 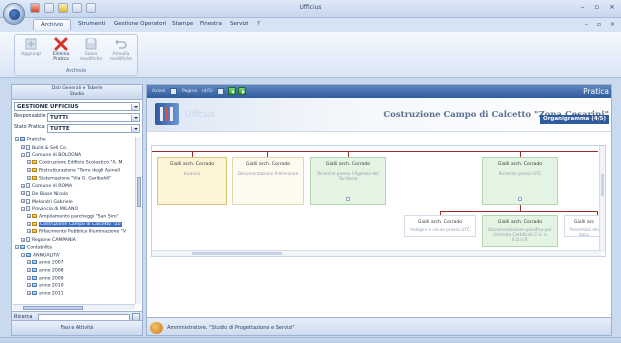 I want to click on org-card-incarico: Gialli arch. Corrado Incarico, so click(x=192, y=181).